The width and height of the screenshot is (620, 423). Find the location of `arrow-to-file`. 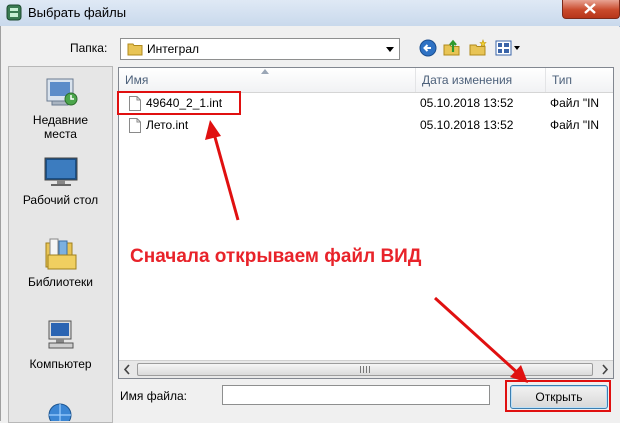

arrow-to-file is located at coordinates (225, 175).